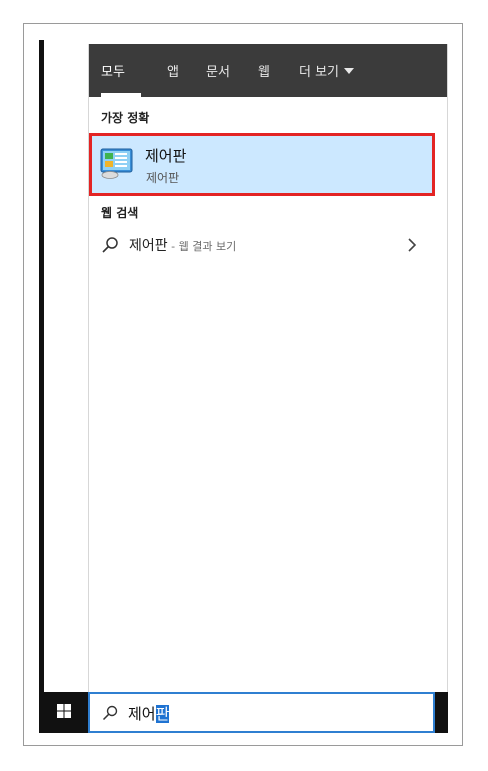  I want to click on left-edge-bar, so click(41, 366).